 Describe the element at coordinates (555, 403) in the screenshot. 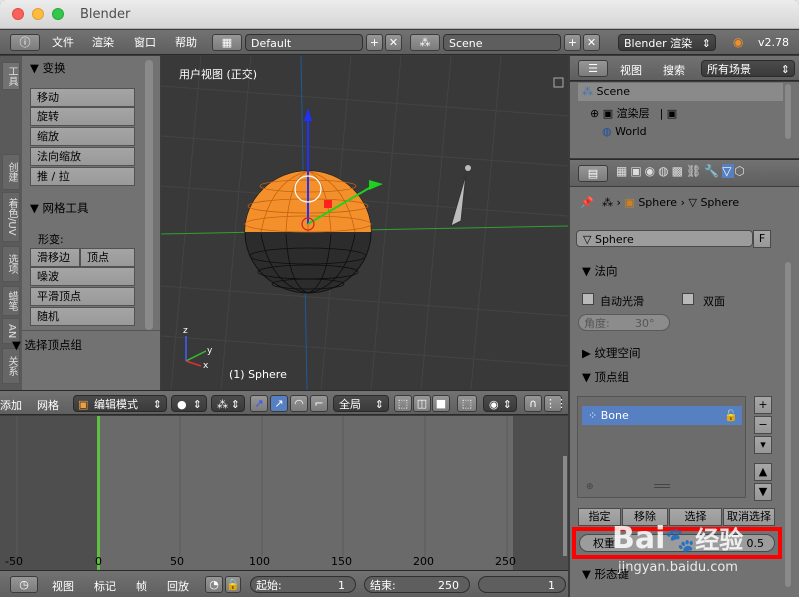

I see `snap-target-icon: ⋮⋮` at that location.